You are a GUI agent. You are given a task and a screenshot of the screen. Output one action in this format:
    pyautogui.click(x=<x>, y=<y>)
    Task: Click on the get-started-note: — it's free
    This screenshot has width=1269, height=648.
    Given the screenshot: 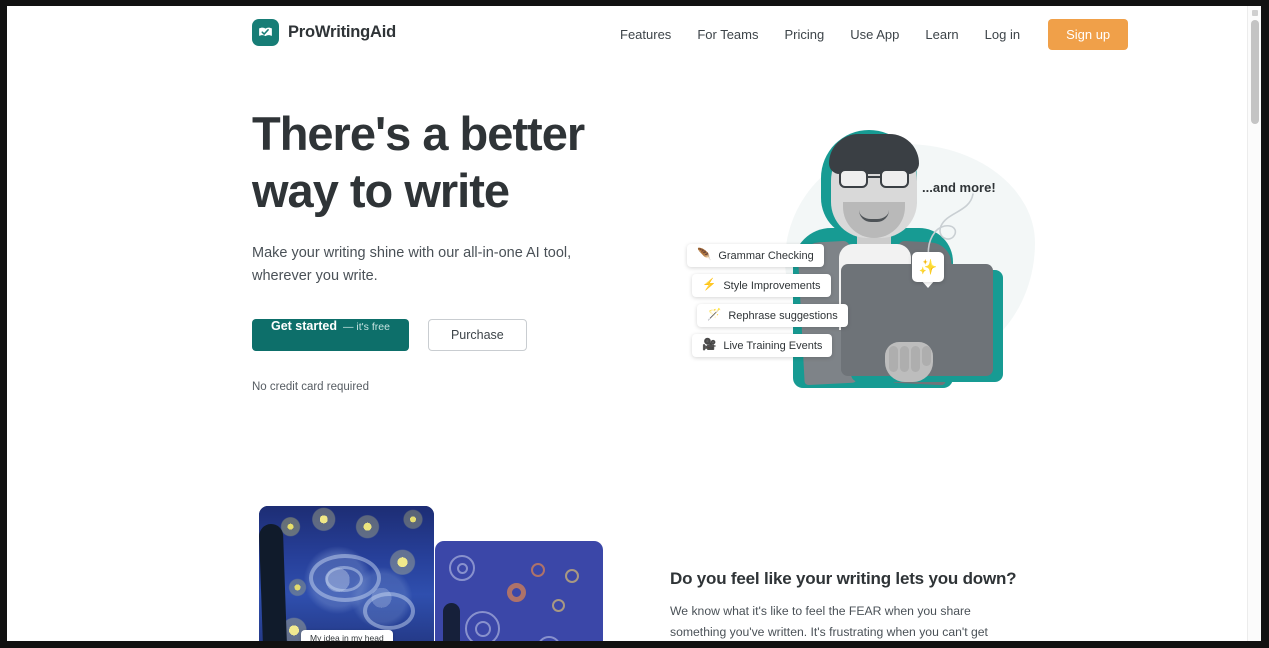 What is the action you would take?
    pyautogui.click(x=366, y=326)
    